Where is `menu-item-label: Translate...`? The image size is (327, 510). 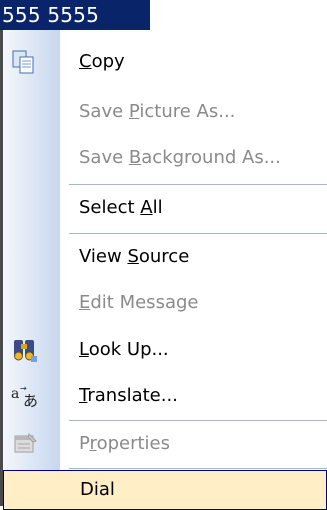
menu-item-label: Translate... is located at coordinates (128, 395).